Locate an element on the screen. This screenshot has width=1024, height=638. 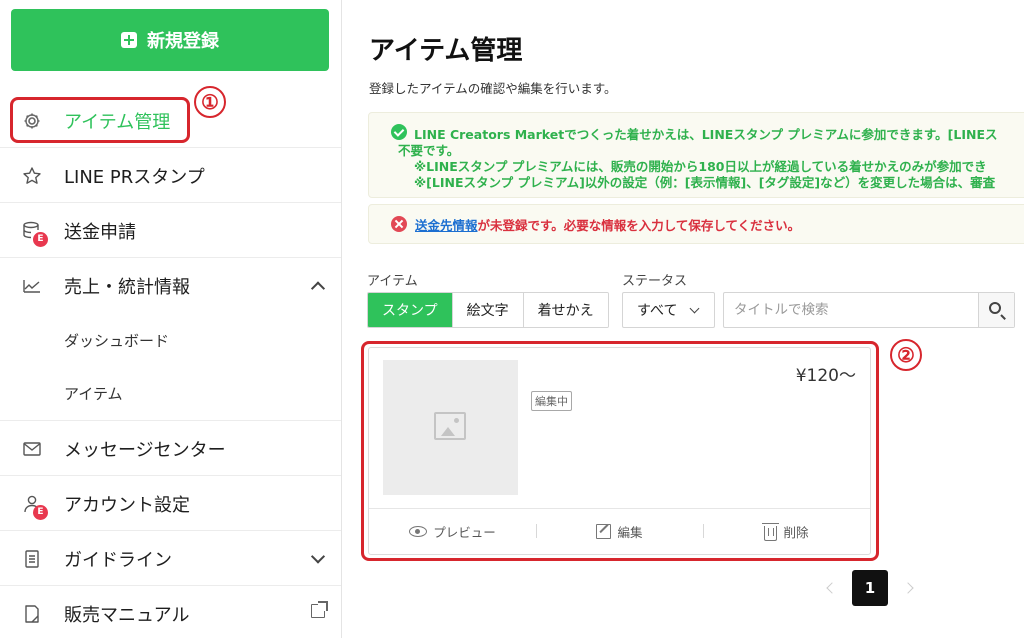
sidebar-item-guidelines: ガイドライン is located at coordinates (170, 559).